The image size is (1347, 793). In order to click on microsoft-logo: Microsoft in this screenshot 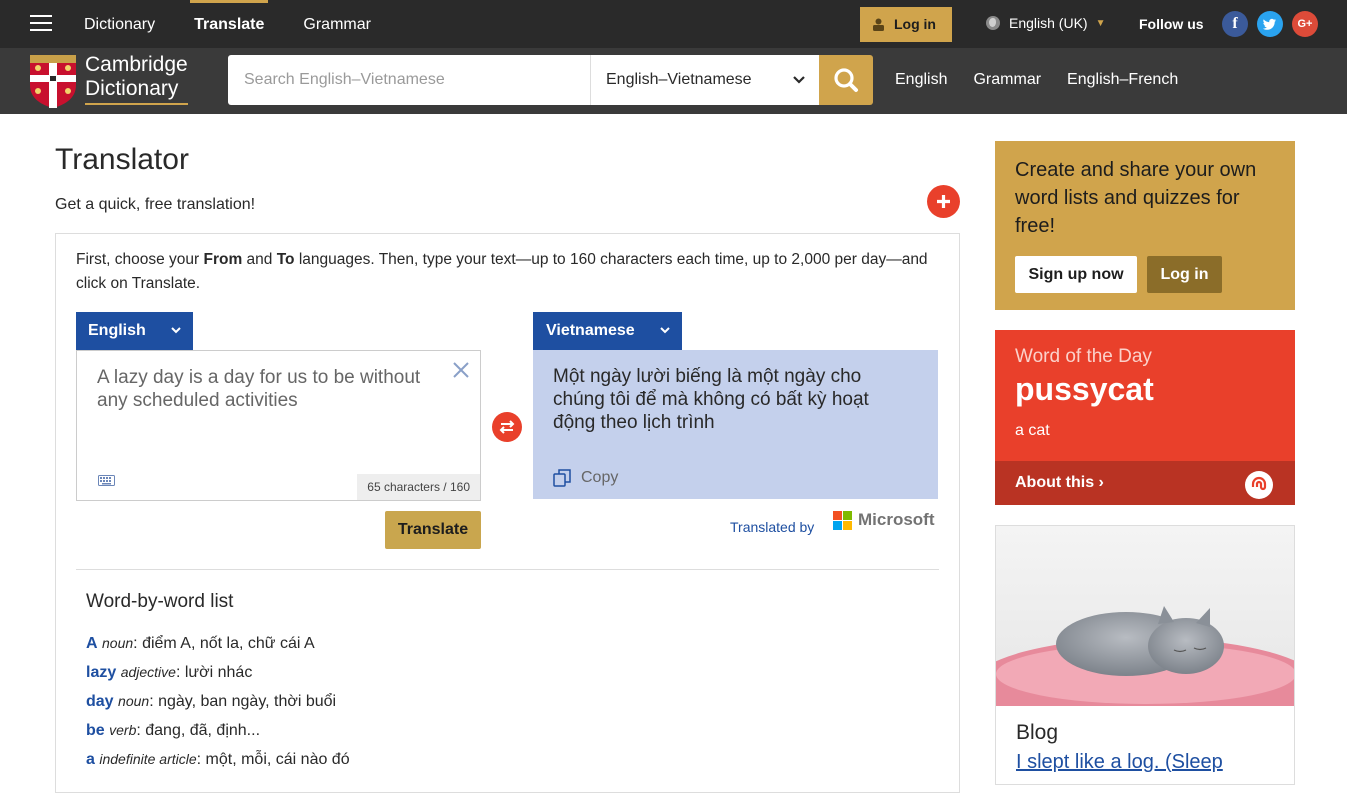, I will do `click(884, 520)`.